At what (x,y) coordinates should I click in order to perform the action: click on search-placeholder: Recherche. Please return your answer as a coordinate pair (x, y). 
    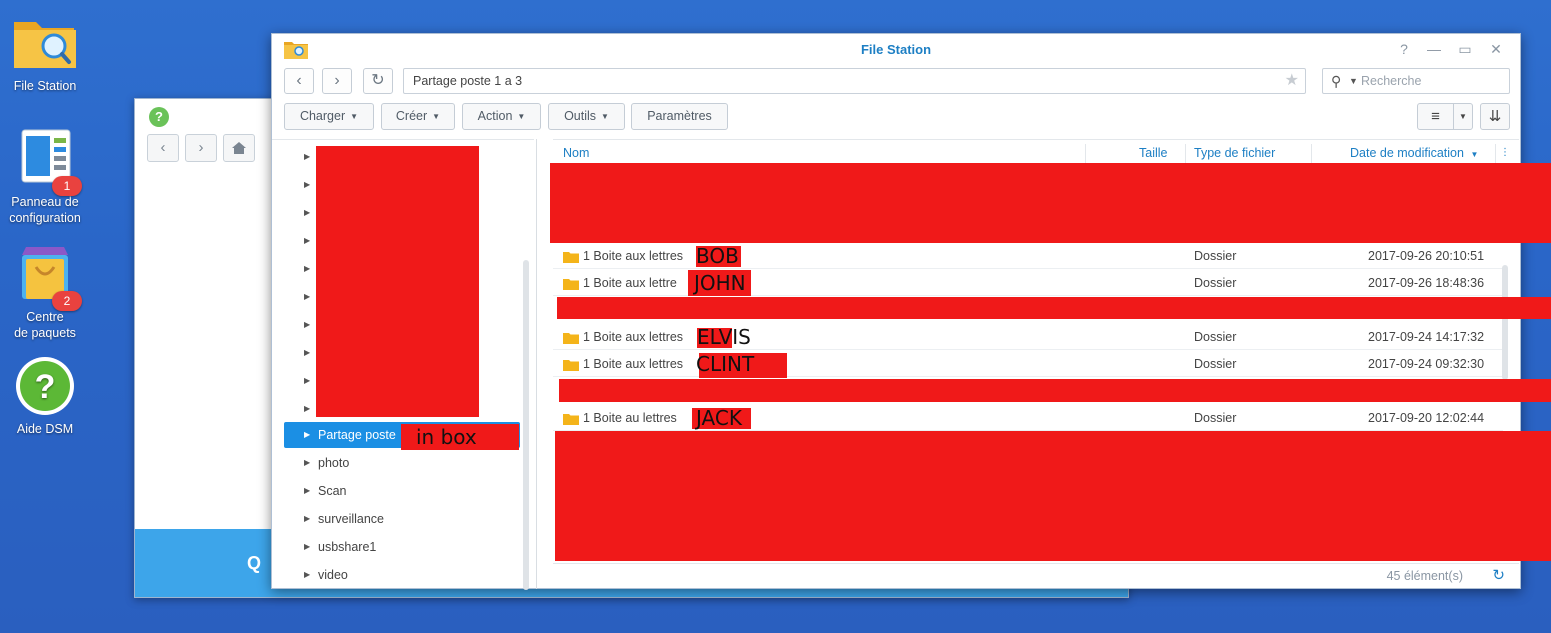
    Looking at the image, I should click on (1391, 81).